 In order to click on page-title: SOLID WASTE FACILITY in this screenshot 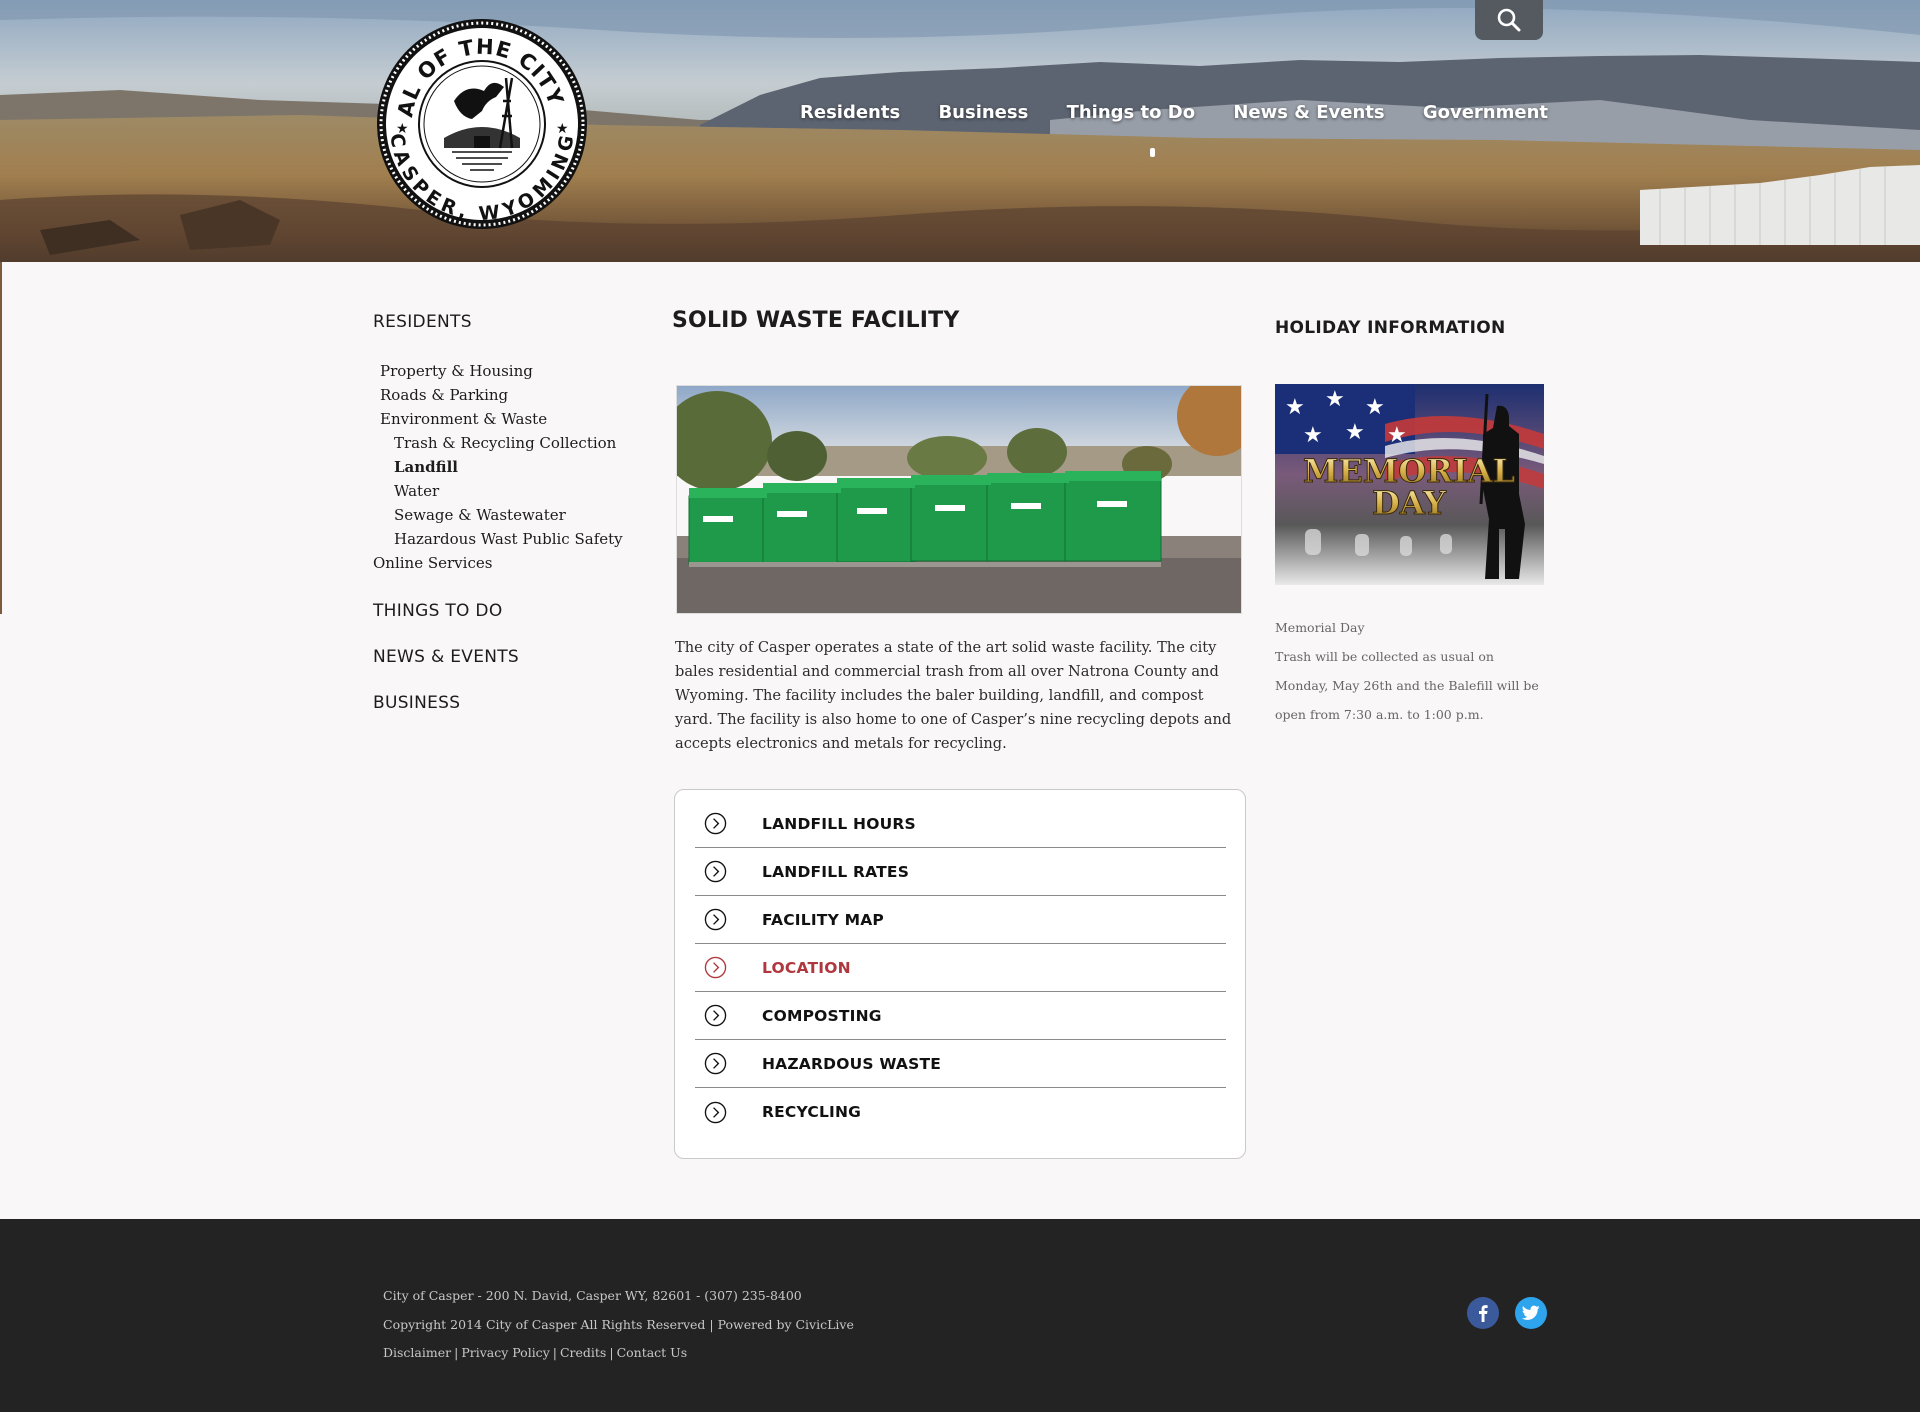, I will do `click(816, 320)`.